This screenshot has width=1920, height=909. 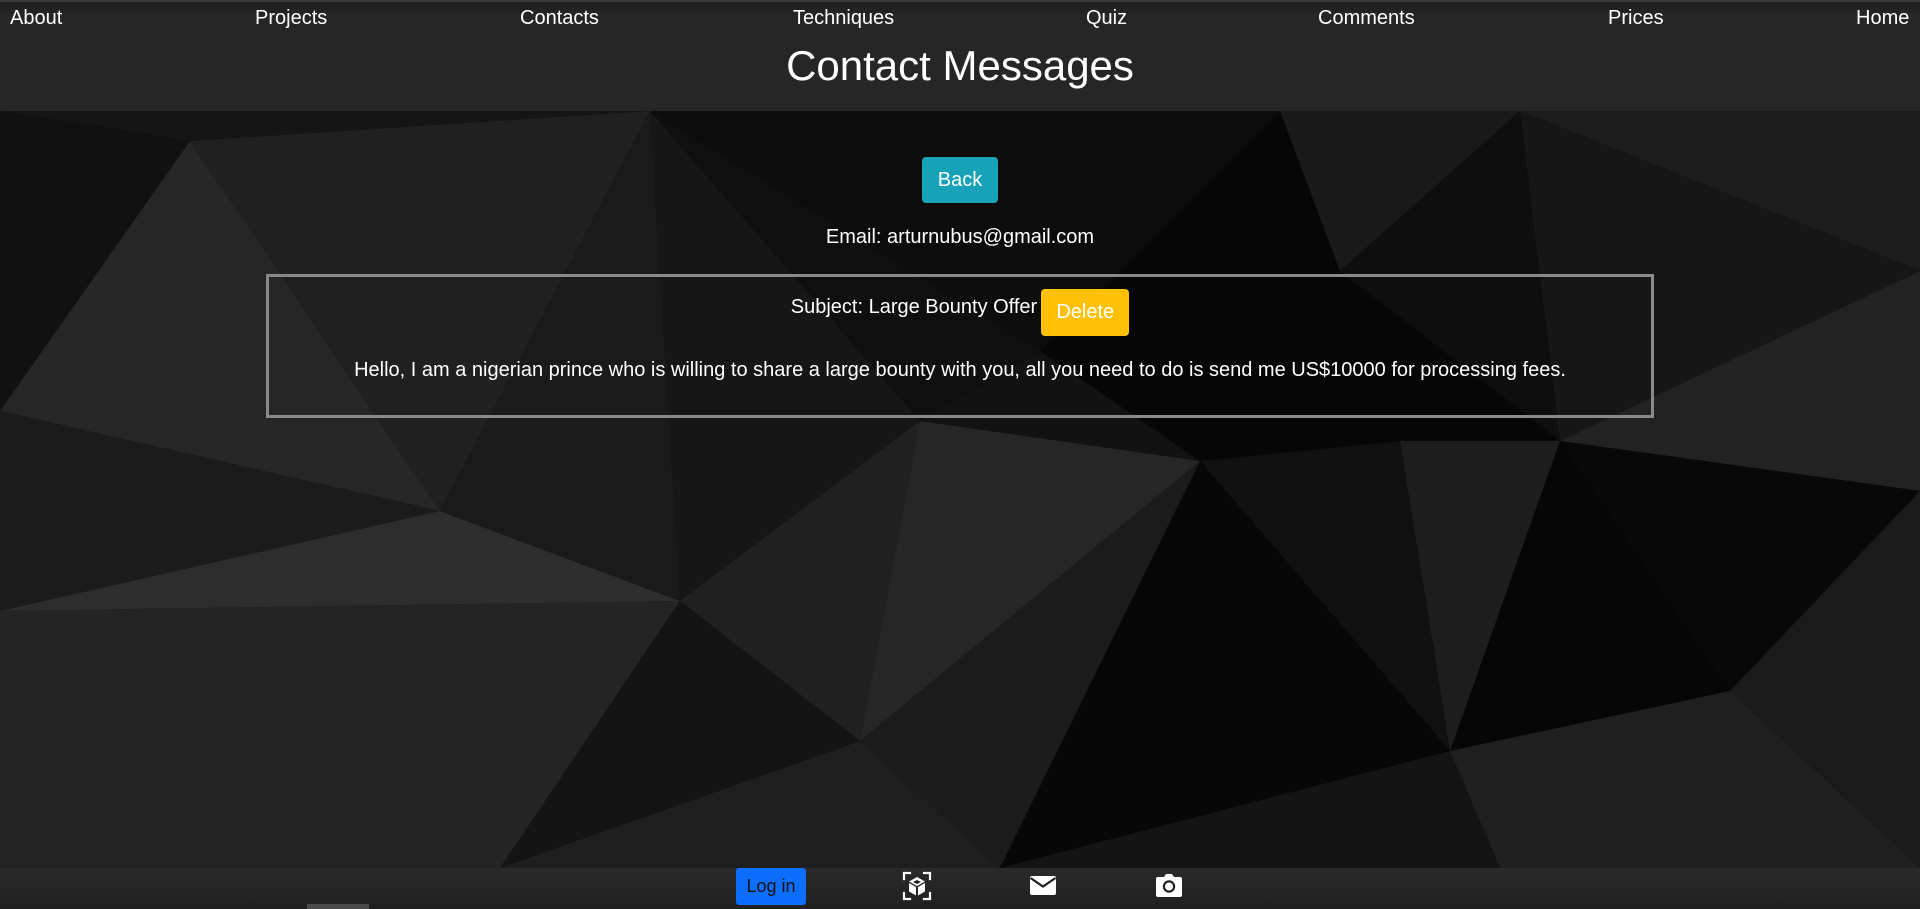 I want to click on nav-item-quiz: Quiz, so click(x=1106, y=18).